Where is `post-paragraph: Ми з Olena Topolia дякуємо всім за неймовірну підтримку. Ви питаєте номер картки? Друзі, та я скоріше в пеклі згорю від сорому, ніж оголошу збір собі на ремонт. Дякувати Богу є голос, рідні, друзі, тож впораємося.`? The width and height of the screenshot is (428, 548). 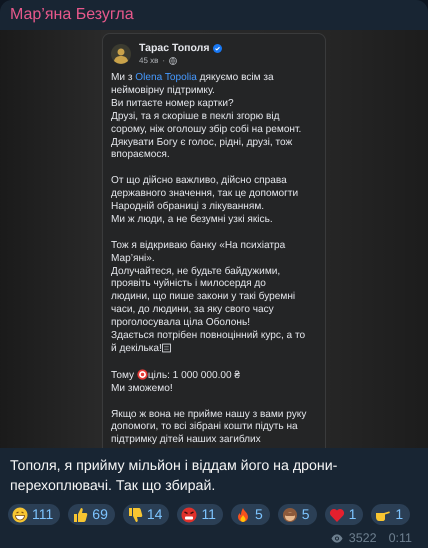
post-paragraph: Ми з Olena Topolia дякуємо всім за неймовірну підтримку. Ви питаєте номер картки? Друзі, та я скоріше в пеклі згорю від сорому, ніж оголошу збір собі на ремонт. Дякувати Богу є голос, рідні, друзі, тож впораємося. is located at coordinates (206, 117).